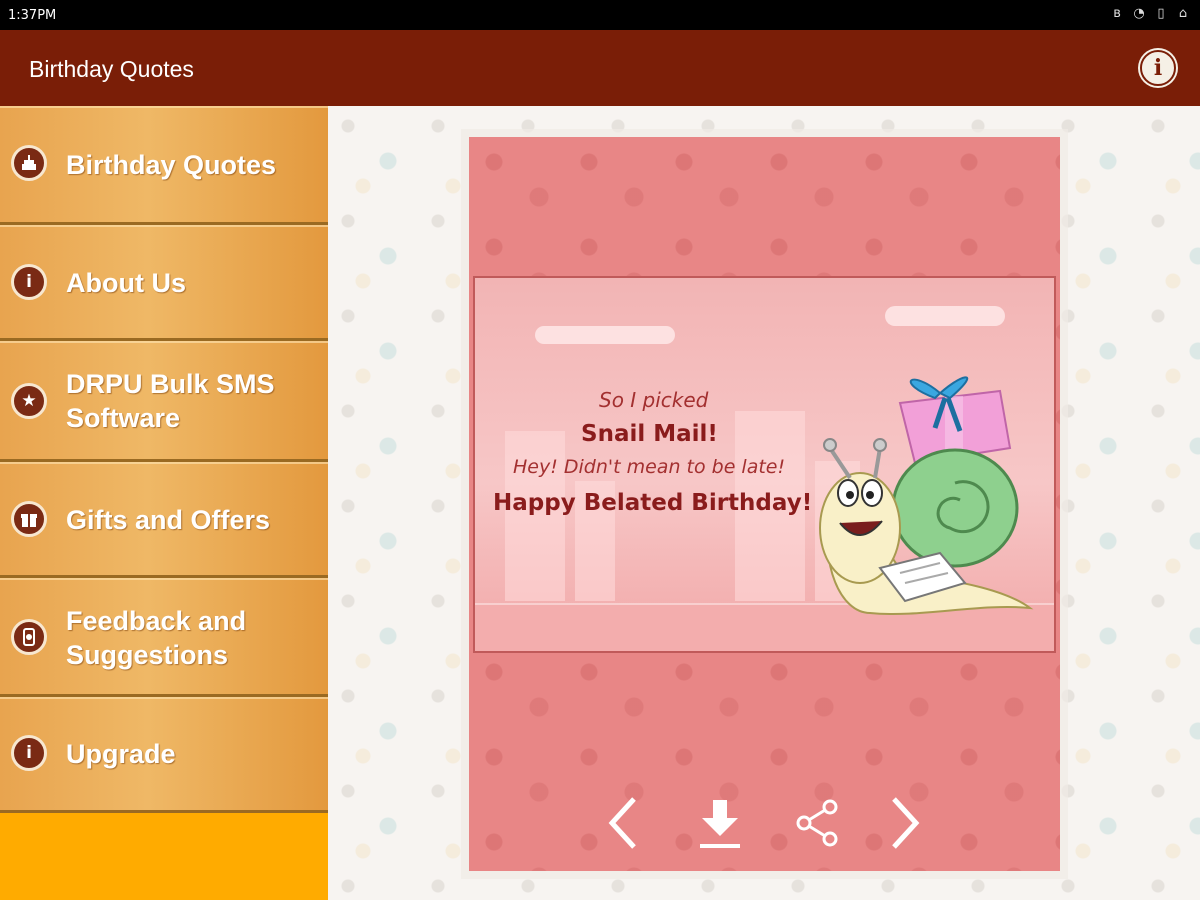 The width and height of the screenshot is (1200, 900). I want to click on drawer-item-label: Gifts and Offers, so click(168, 520).